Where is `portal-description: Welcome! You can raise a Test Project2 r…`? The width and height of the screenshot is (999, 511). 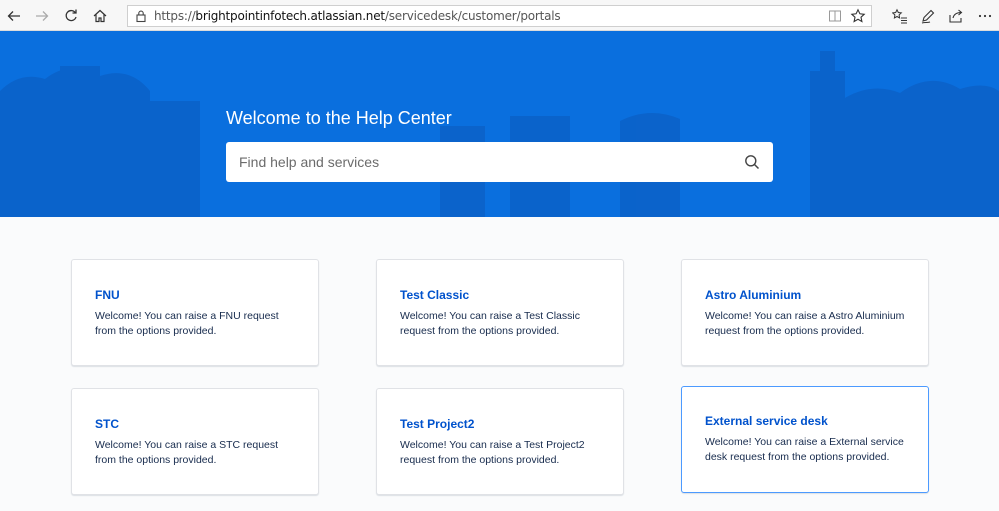
portal-description: Welcome! You can raise a Test Project2 r… is located at coordinates (492, 452).